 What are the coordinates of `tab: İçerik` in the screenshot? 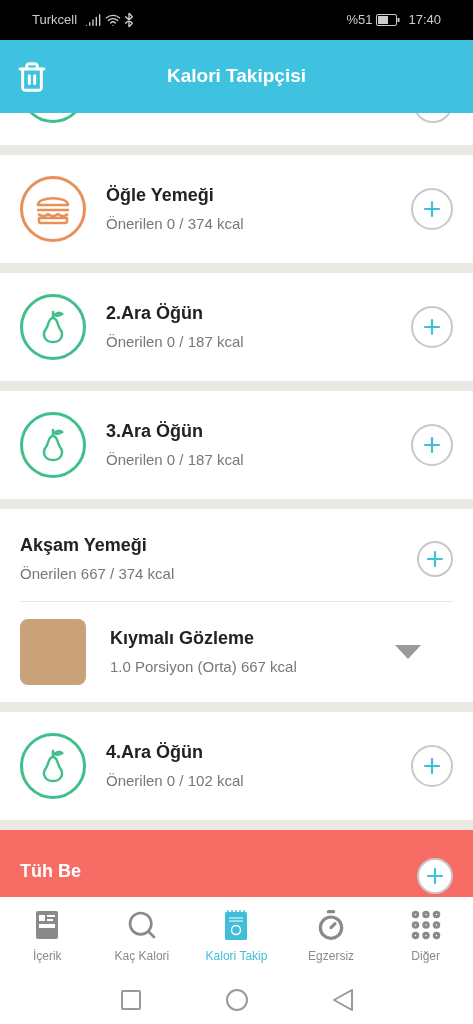 It's located at (47, 936).